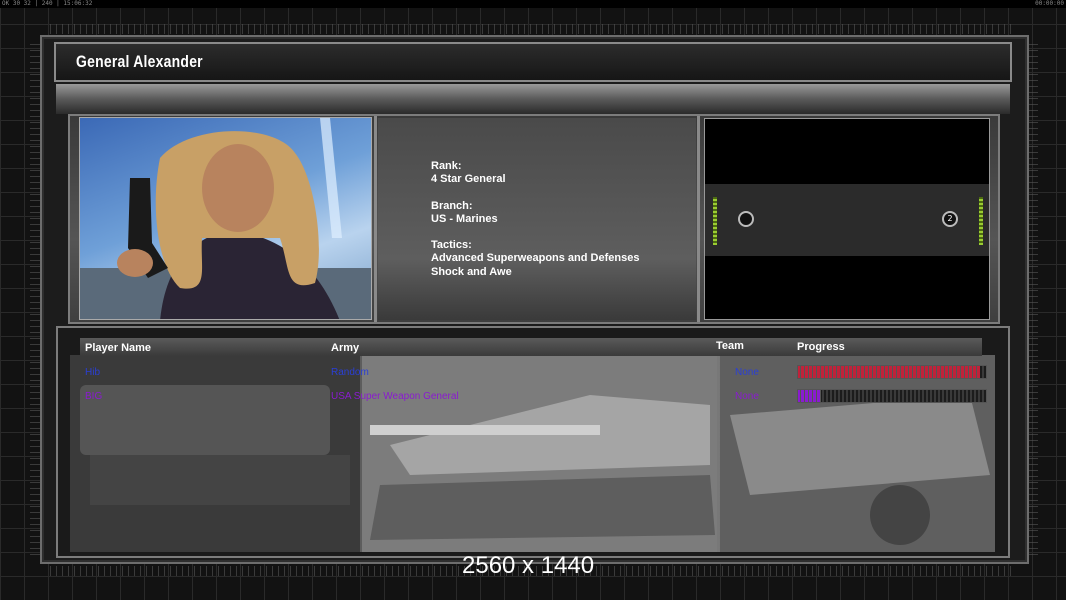 The width and height of the screenshot is (1066, 600). Describe the element at coordinates (350, 372) in the screenshot. I see `player-army: Random` at that location.